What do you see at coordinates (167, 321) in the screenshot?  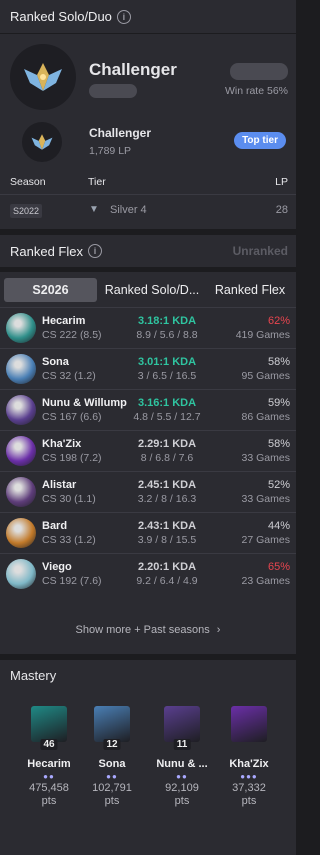 I see `champion-kda: 3.18:1 KDA` at bounding box center [167, 321].